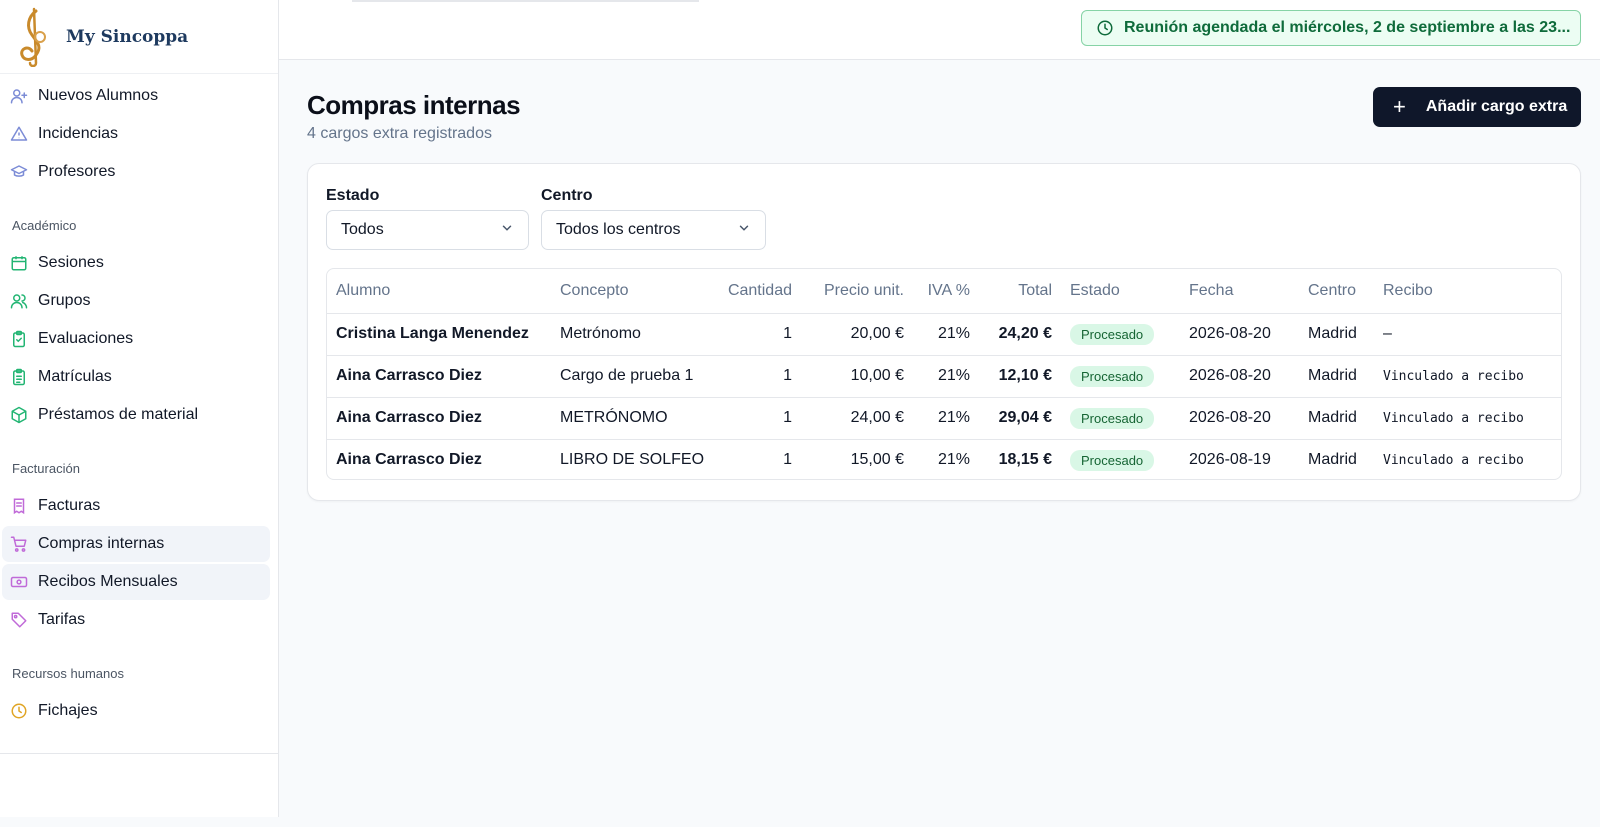 This screenshot has width=1600, height=827. I want to click on sidebar-item-facturas: Facturas, so click(136, 506).